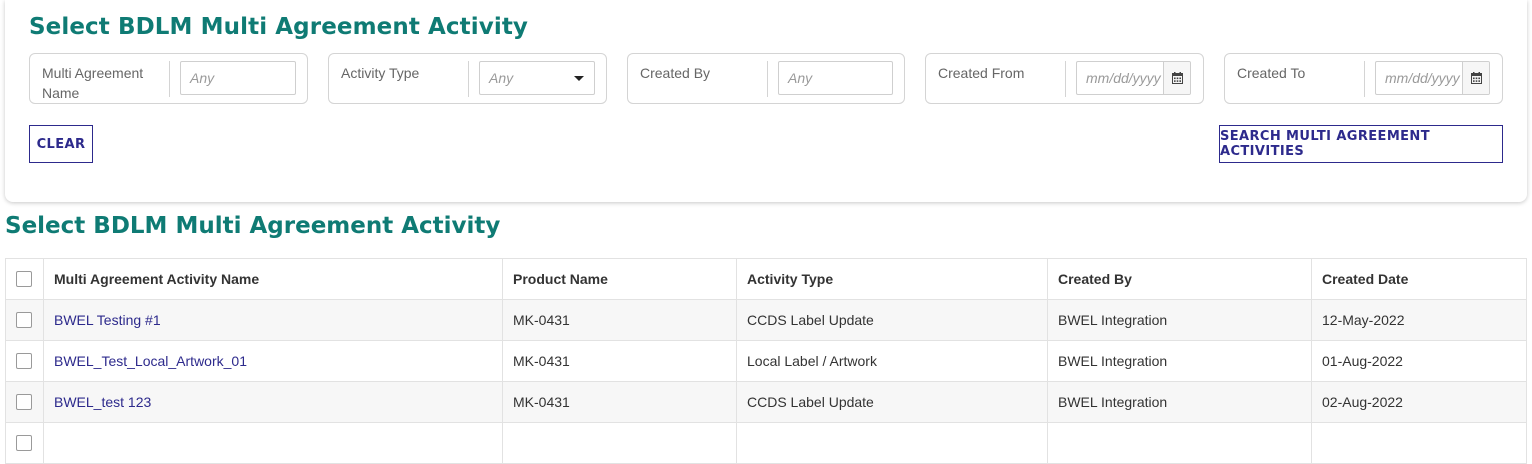 The height and width of the screenshot is (464, 1532). I want to click on activity-type-select: Any, so click(537, 78).